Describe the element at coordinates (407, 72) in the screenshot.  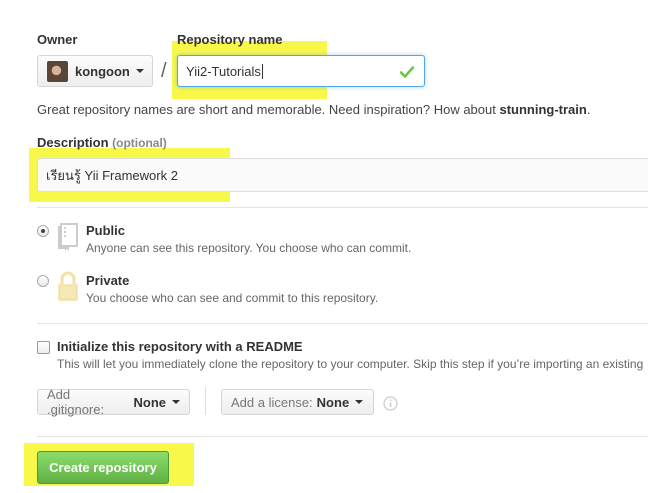
I see `checkmark-icon` at that location.